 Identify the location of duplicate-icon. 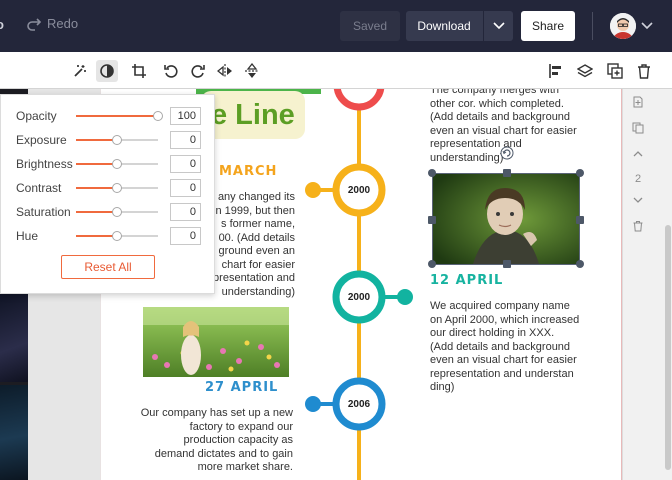
(615, 71).